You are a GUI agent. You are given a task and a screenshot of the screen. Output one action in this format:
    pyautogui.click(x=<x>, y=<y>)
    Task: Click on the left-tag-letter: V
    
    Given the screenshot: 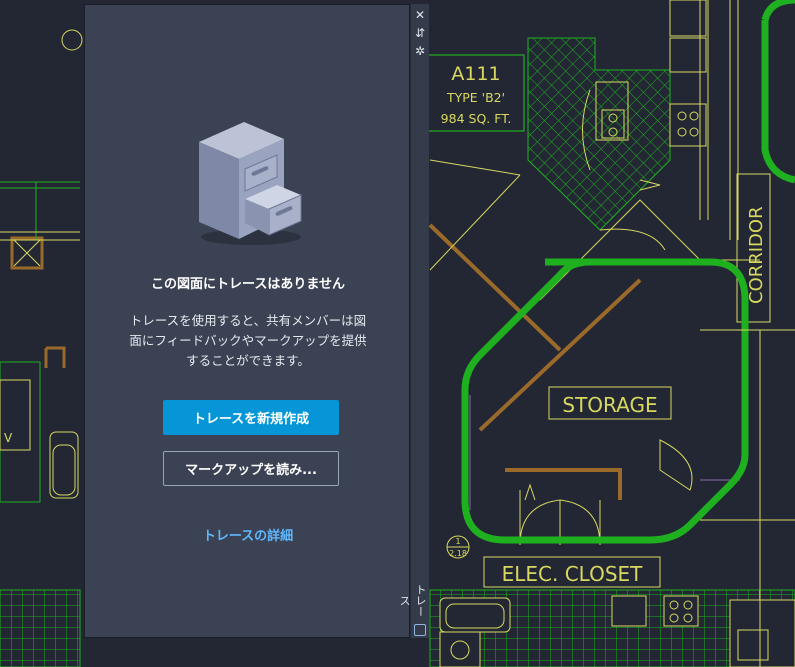 What is the action you would take?
    pyautogui.click(x=8, y=438)
    